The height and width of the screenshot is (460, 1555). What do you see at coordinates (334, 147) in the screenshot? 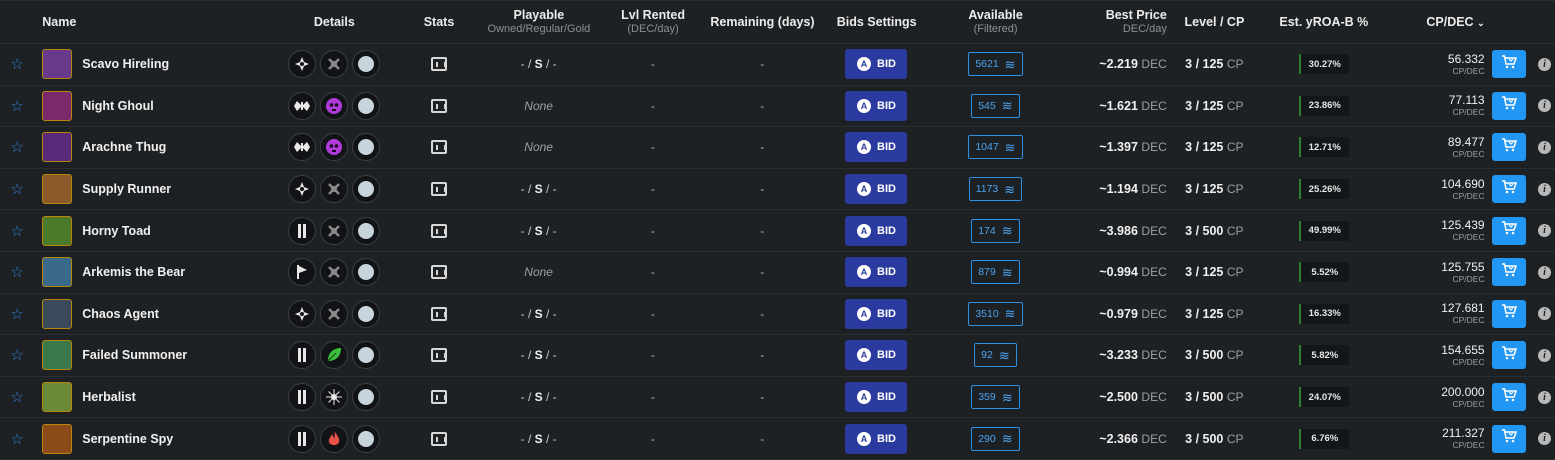
I see `card-details` at bounding box center [334, 147].